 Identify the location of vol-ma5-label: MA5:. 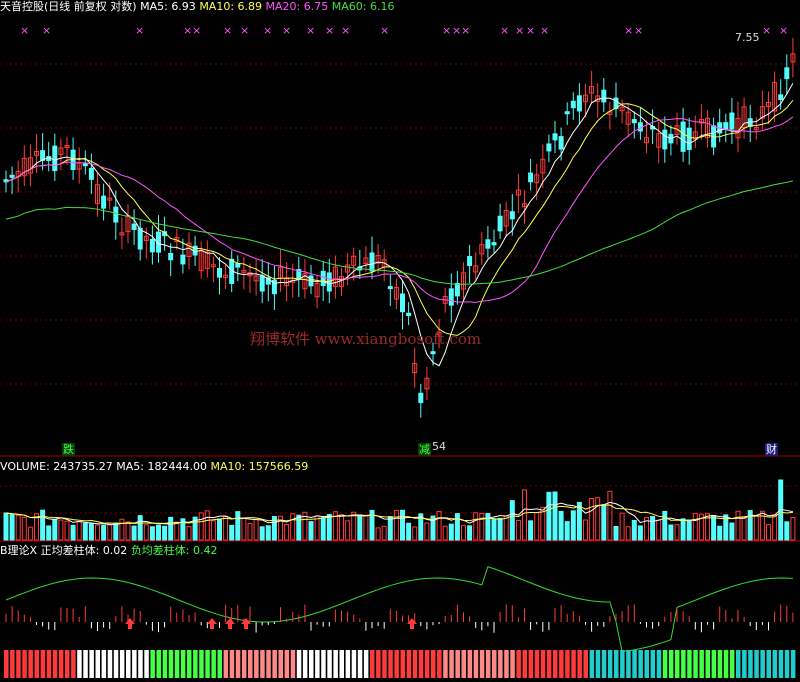
(130, 466).